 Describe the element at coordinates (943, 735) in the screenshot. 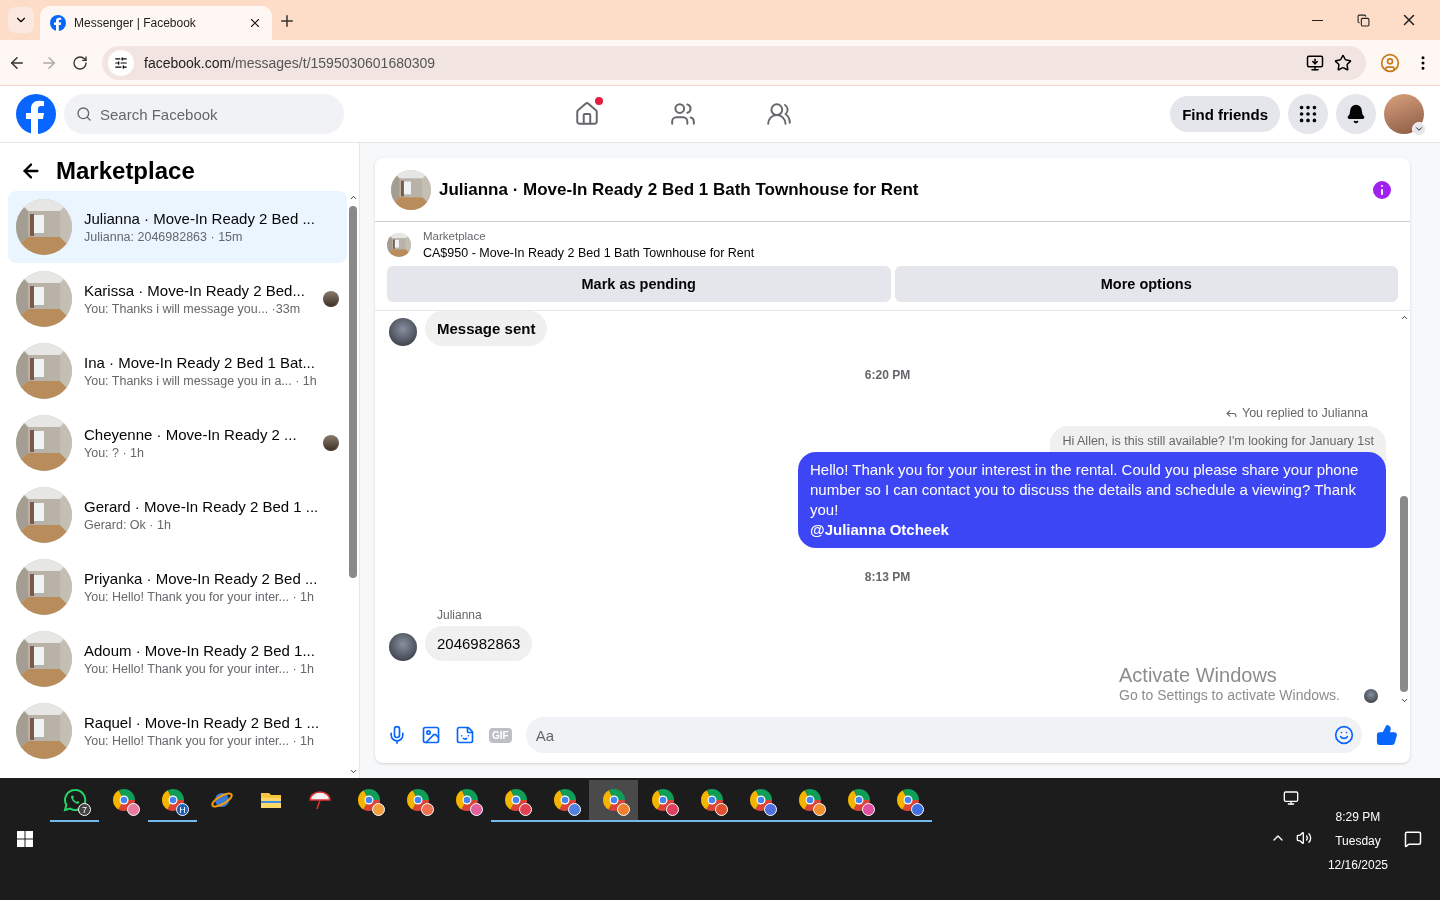

I see `message-field: Aa` at that location.